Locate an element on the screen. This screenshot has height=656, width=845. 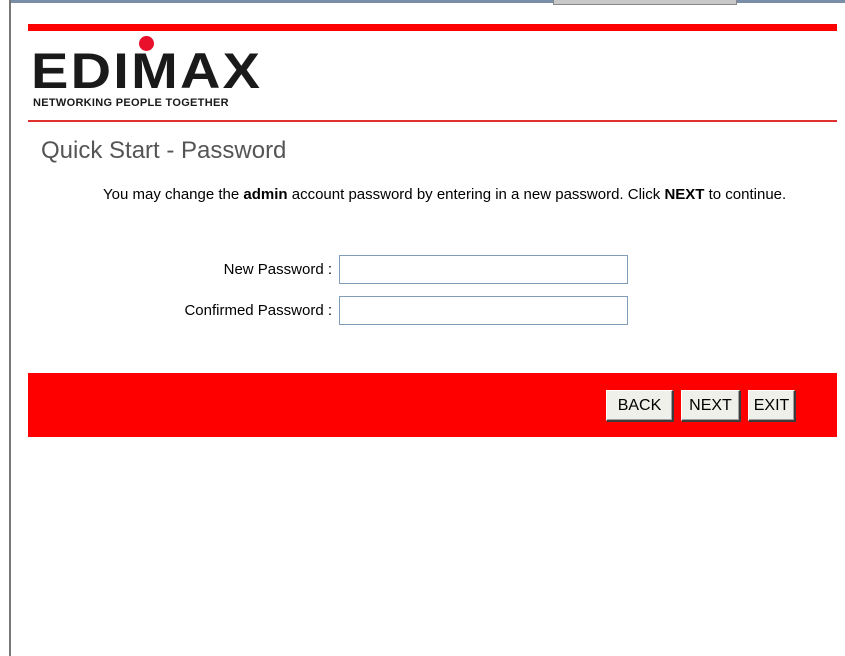
logo-wordmark: EDIMAX is located at coordinates (147, 71).